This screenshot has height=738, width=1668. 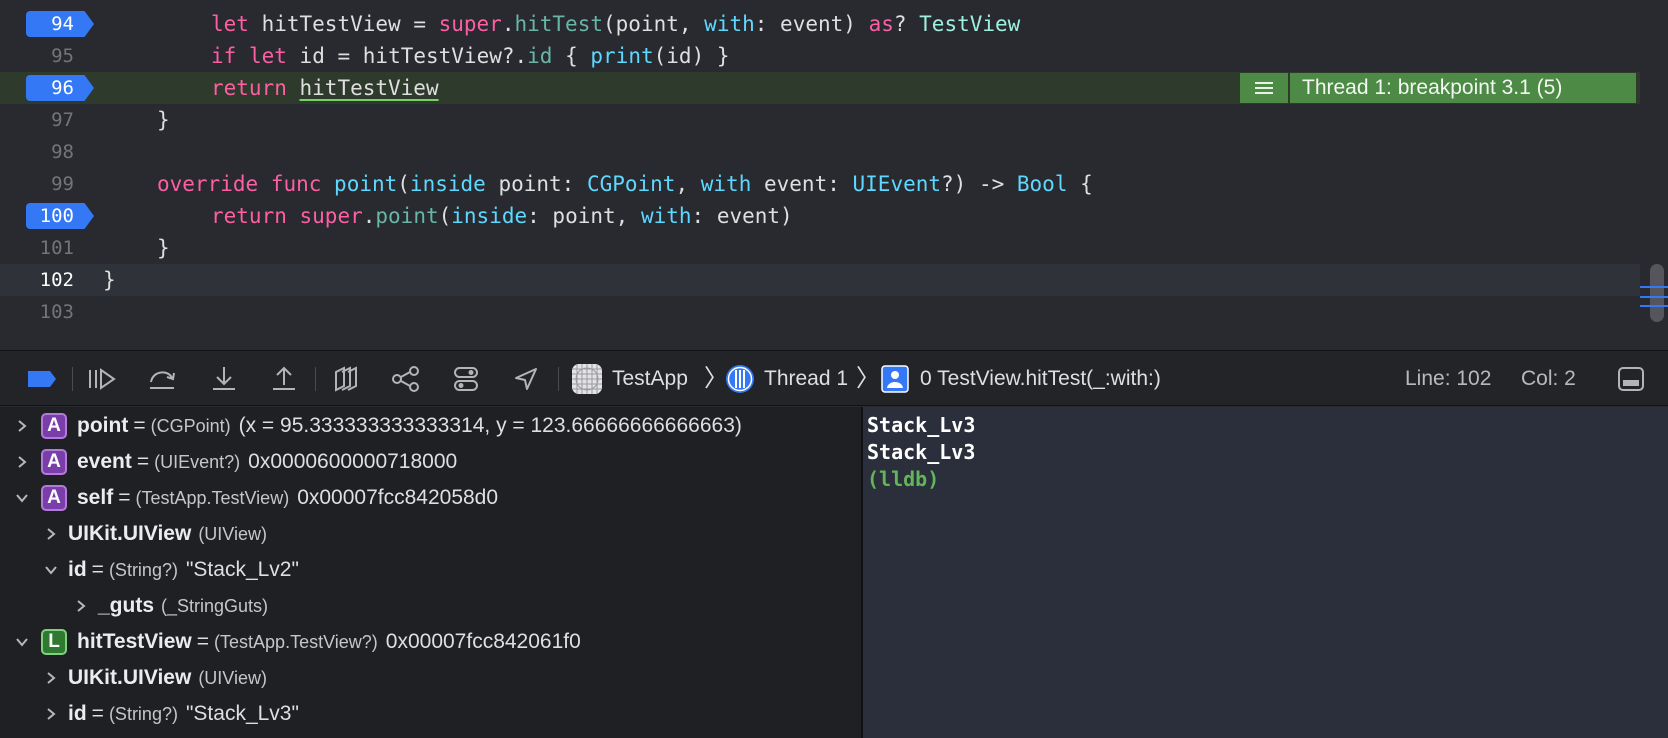 What do you see at coordinates (62, 120) in the screenshot?
I see `line-number: 97` at bounding box center [62, 120].